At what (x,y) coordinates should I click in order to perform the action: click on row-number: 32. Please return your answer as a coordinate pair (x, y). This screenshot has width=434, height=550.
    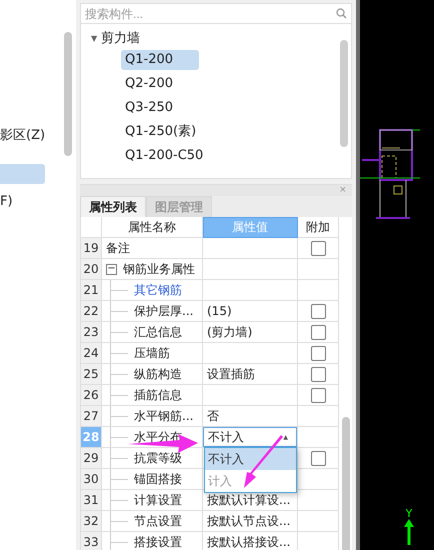
    Looking at the image, I should click on (91, 521).